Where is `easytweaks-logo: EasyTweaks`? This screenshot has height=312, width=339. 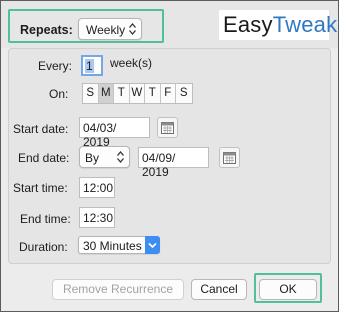
easytweaks-logo: EasyTweaks is located at coordinates (279, 25).